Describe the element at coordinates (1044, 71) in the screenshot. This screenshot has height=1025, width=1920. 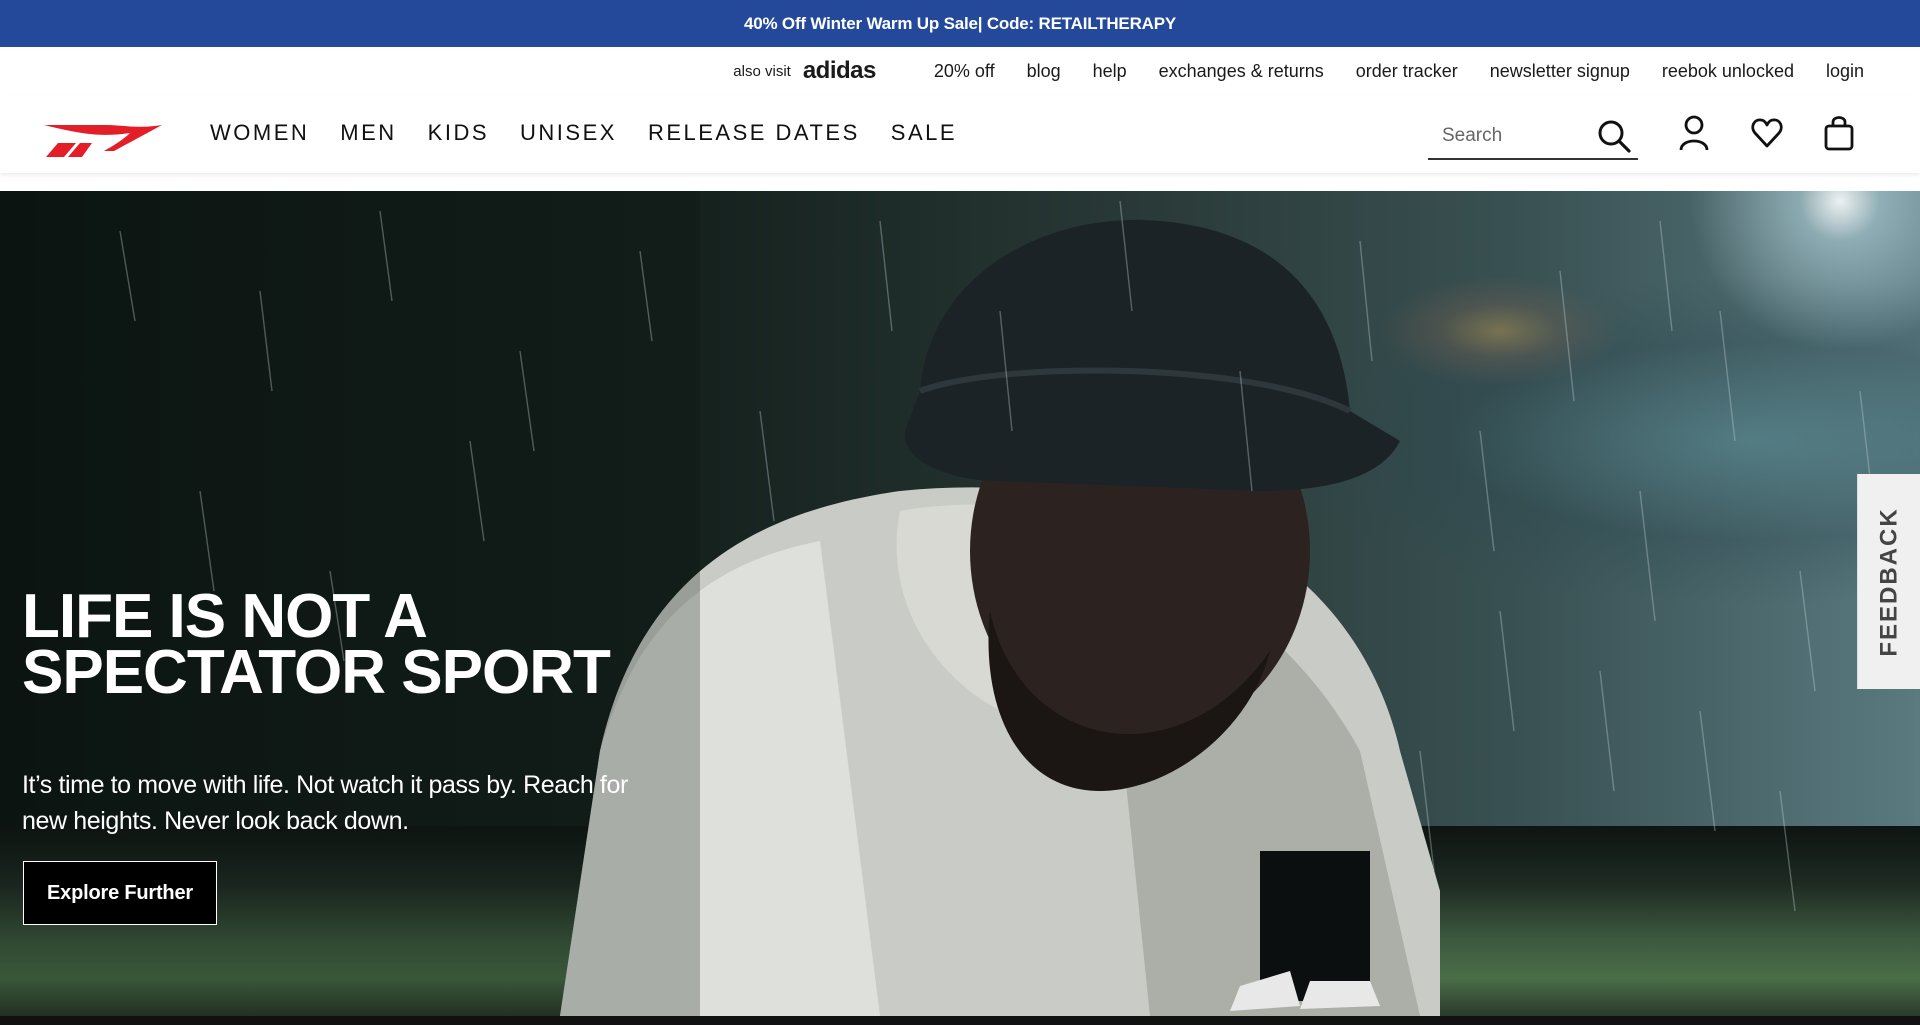
I see `utility-link-blog: blog` at that location.